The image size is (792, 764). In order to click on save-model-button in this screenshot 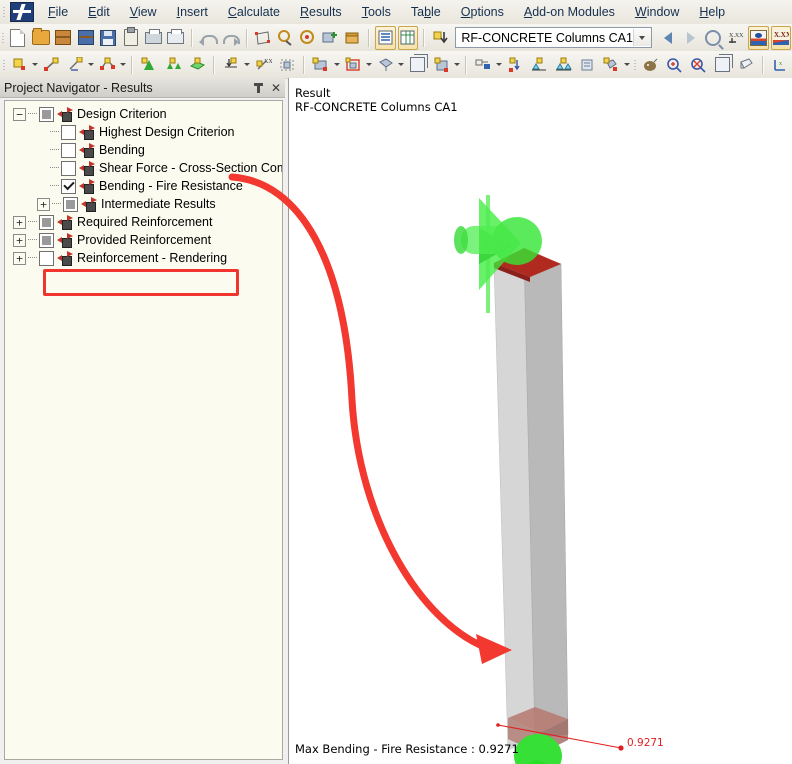, I will do `click(85, 38)`.